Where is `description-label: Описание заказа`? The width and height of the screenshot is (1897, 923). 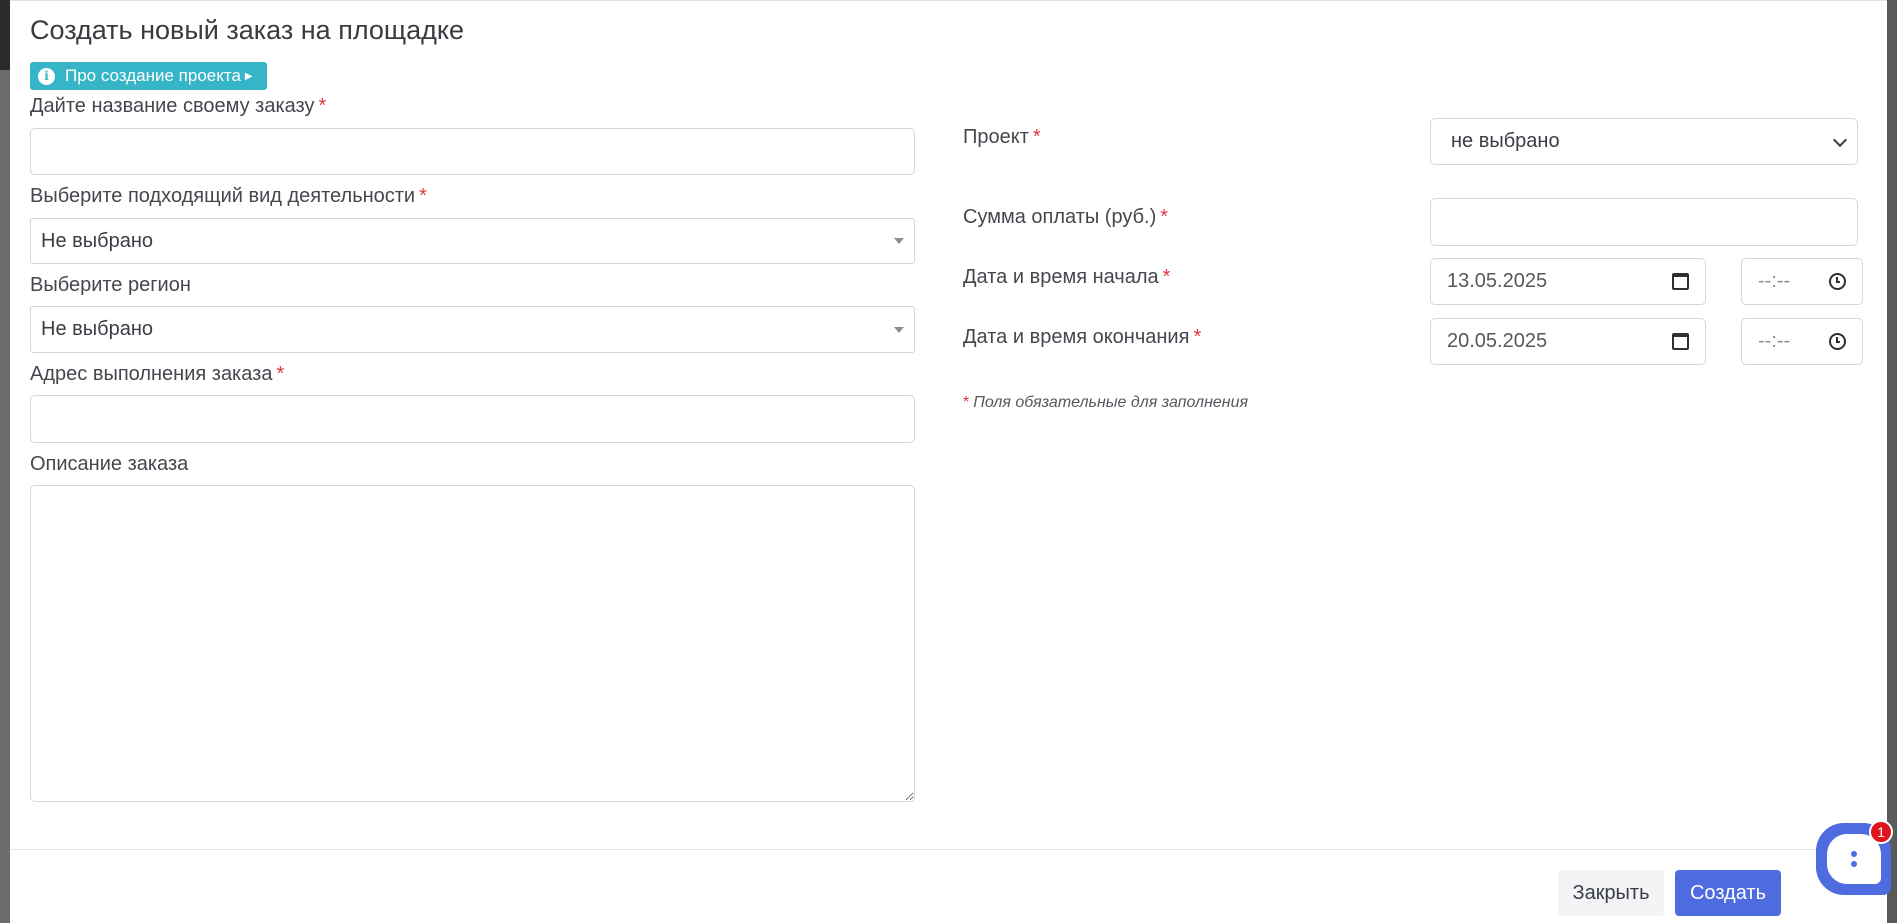
description-label: Описание заказа is located at coordinates (109, 464).